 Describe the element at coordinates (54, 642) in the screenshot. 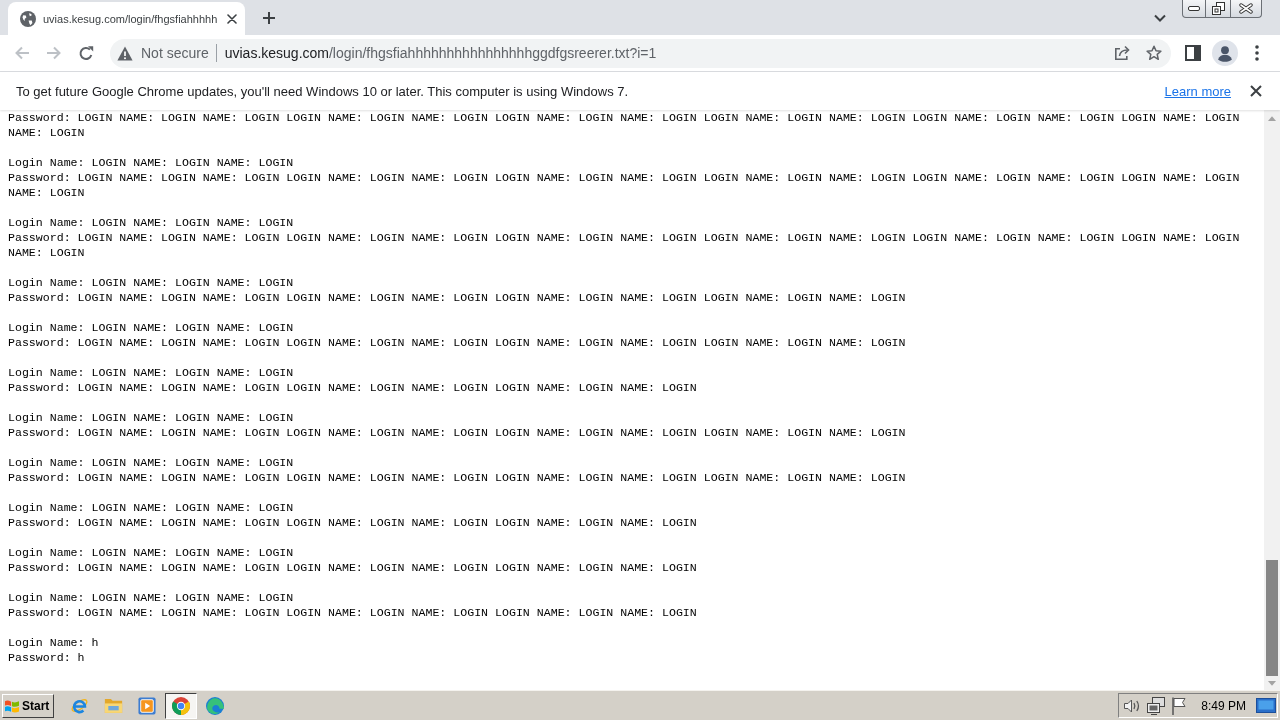

I see `login-name-line: Login Name: h` at that location.